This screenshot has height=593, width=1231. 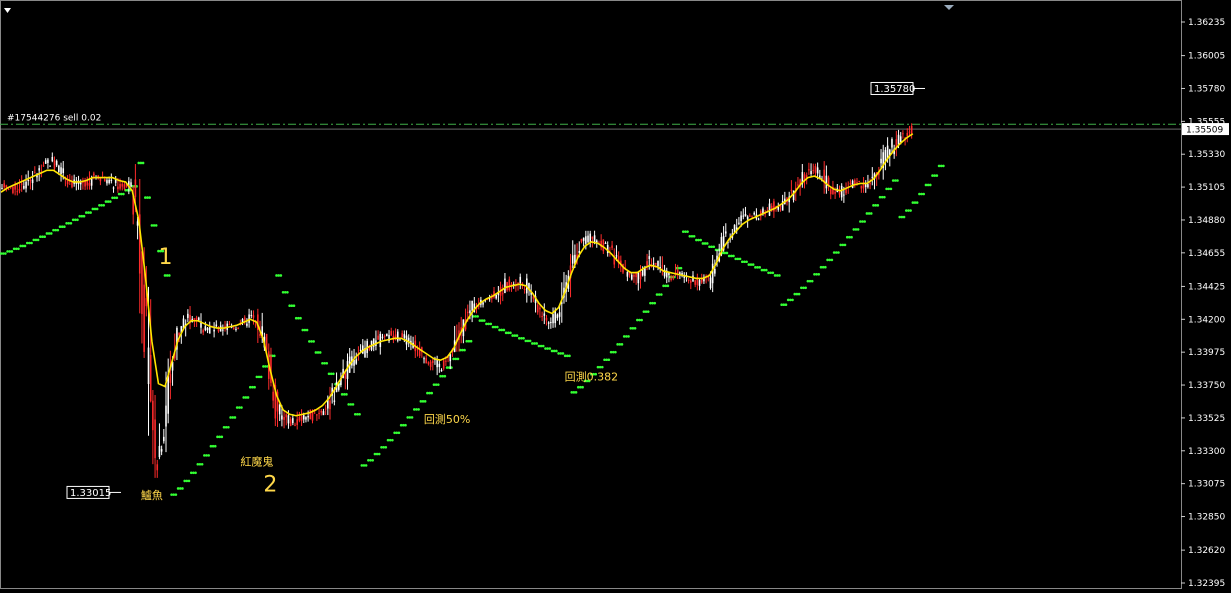 I want to click on y-tick-label: 1.33075, so click(x=1206, y=485).